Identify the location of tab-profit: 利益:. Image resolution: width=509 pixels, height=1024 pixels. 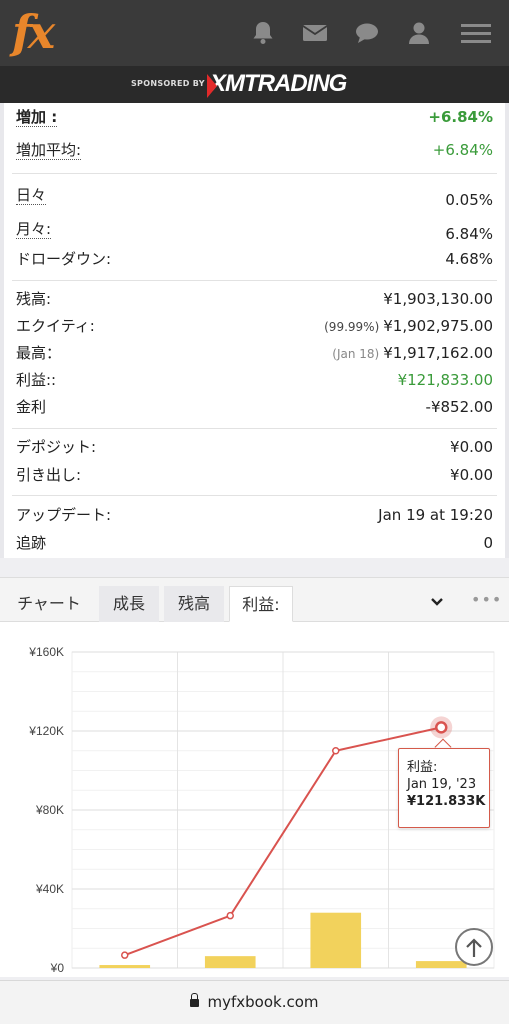
(261, 604).